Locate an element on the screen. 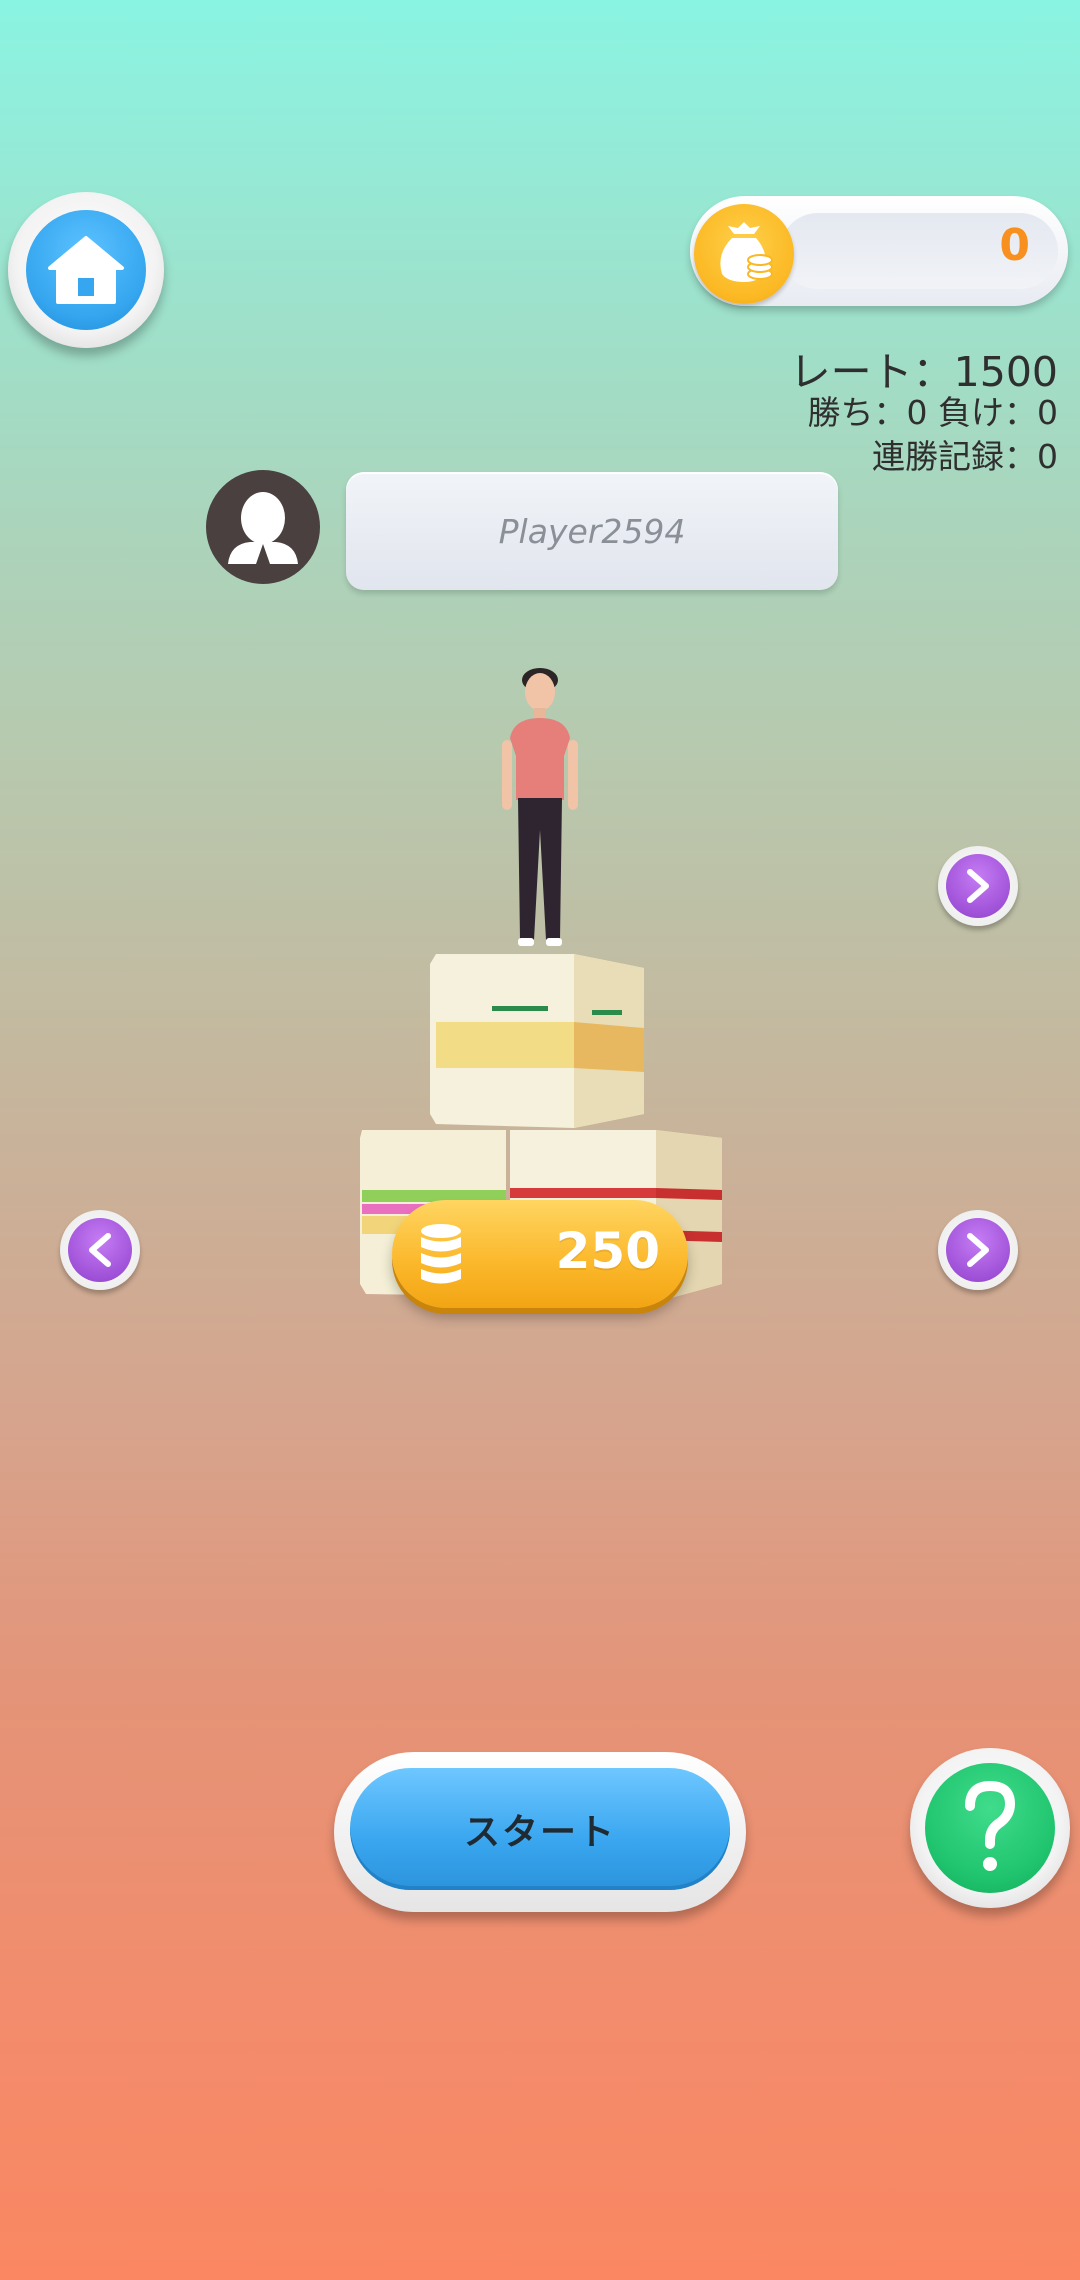  start-label: スタート is located at coordinates (539, 1832).